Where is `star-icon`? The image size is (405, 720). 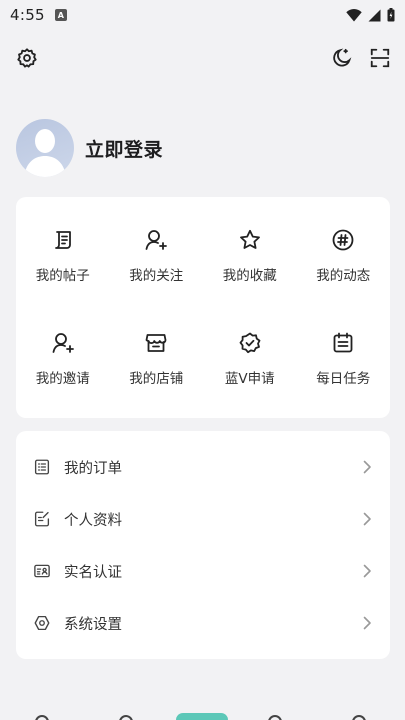 star-icon is located at coordinates (249, 240).